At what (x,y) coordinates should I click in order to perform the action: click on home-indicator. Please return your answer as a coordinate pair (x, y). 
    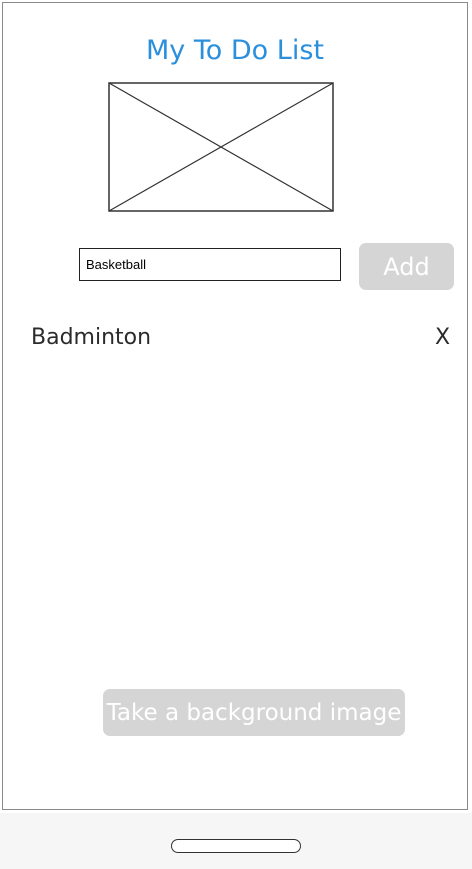
    Looking at the image, I should click on (236, 846).